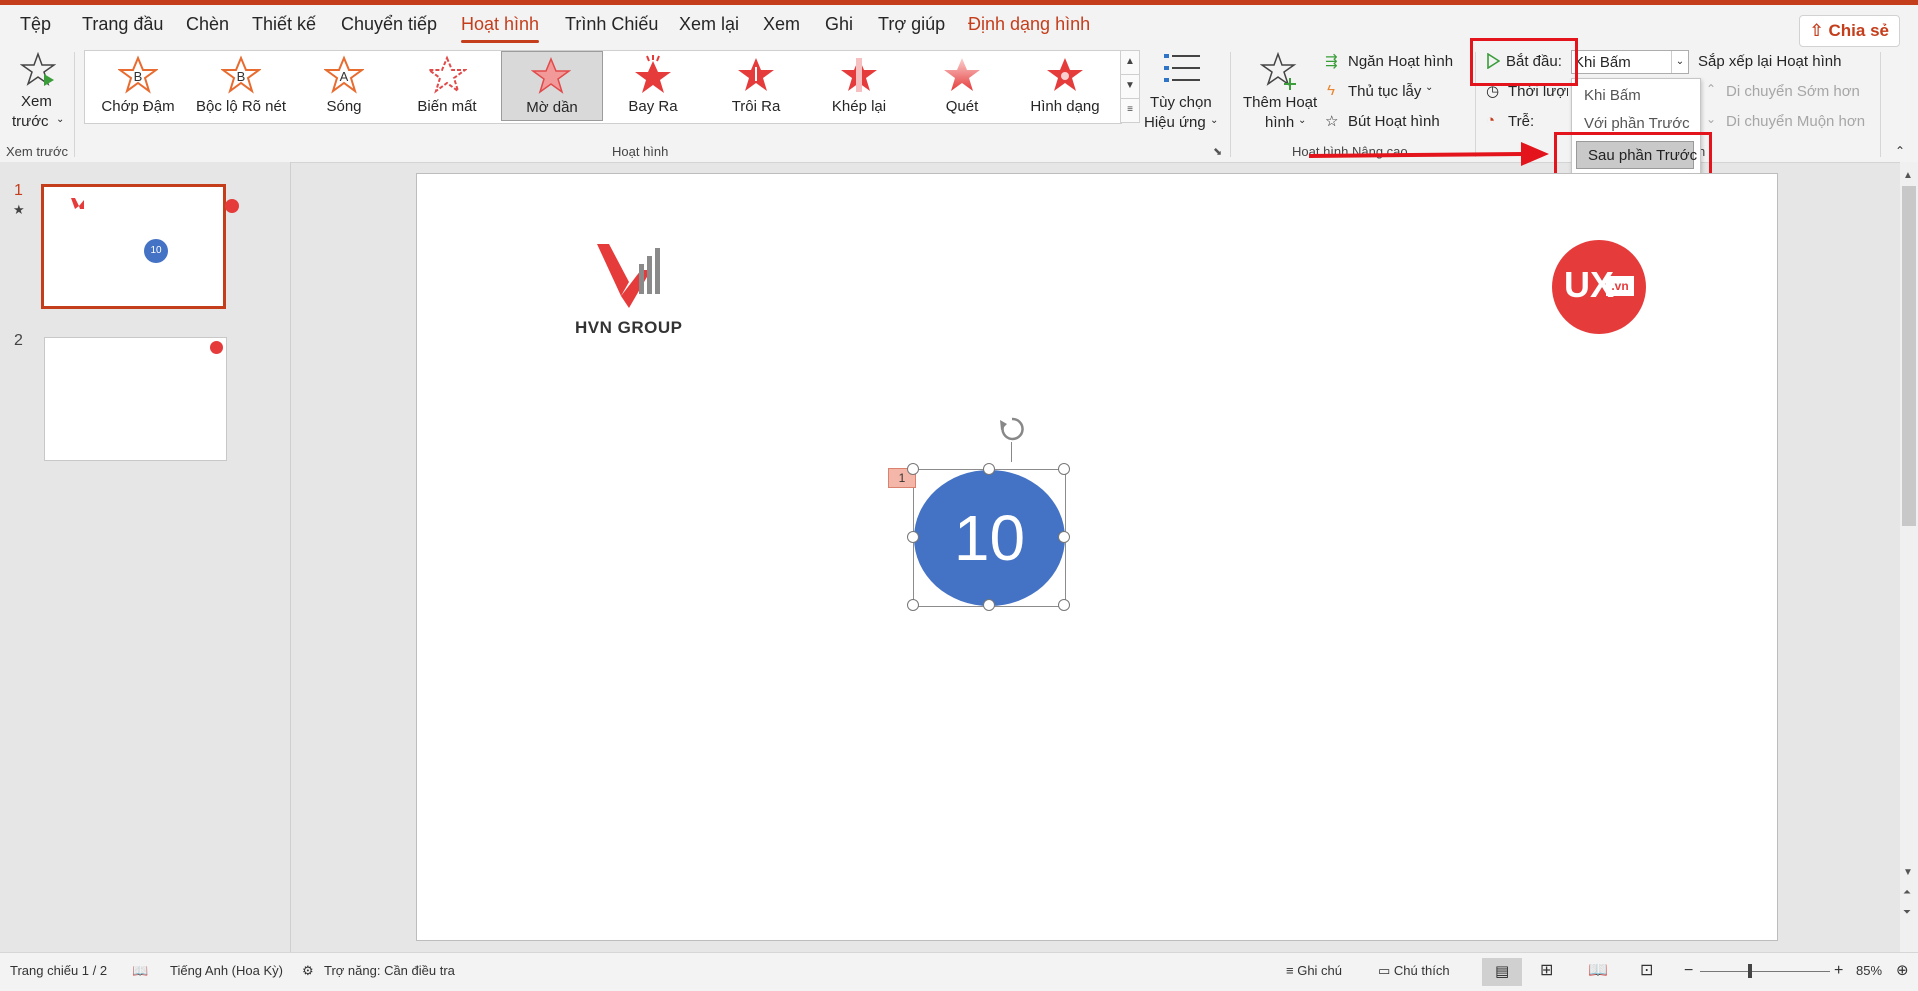  I want to click on language-status: Tiếng Anh (Hoa Kỳ), so click(226, 972).